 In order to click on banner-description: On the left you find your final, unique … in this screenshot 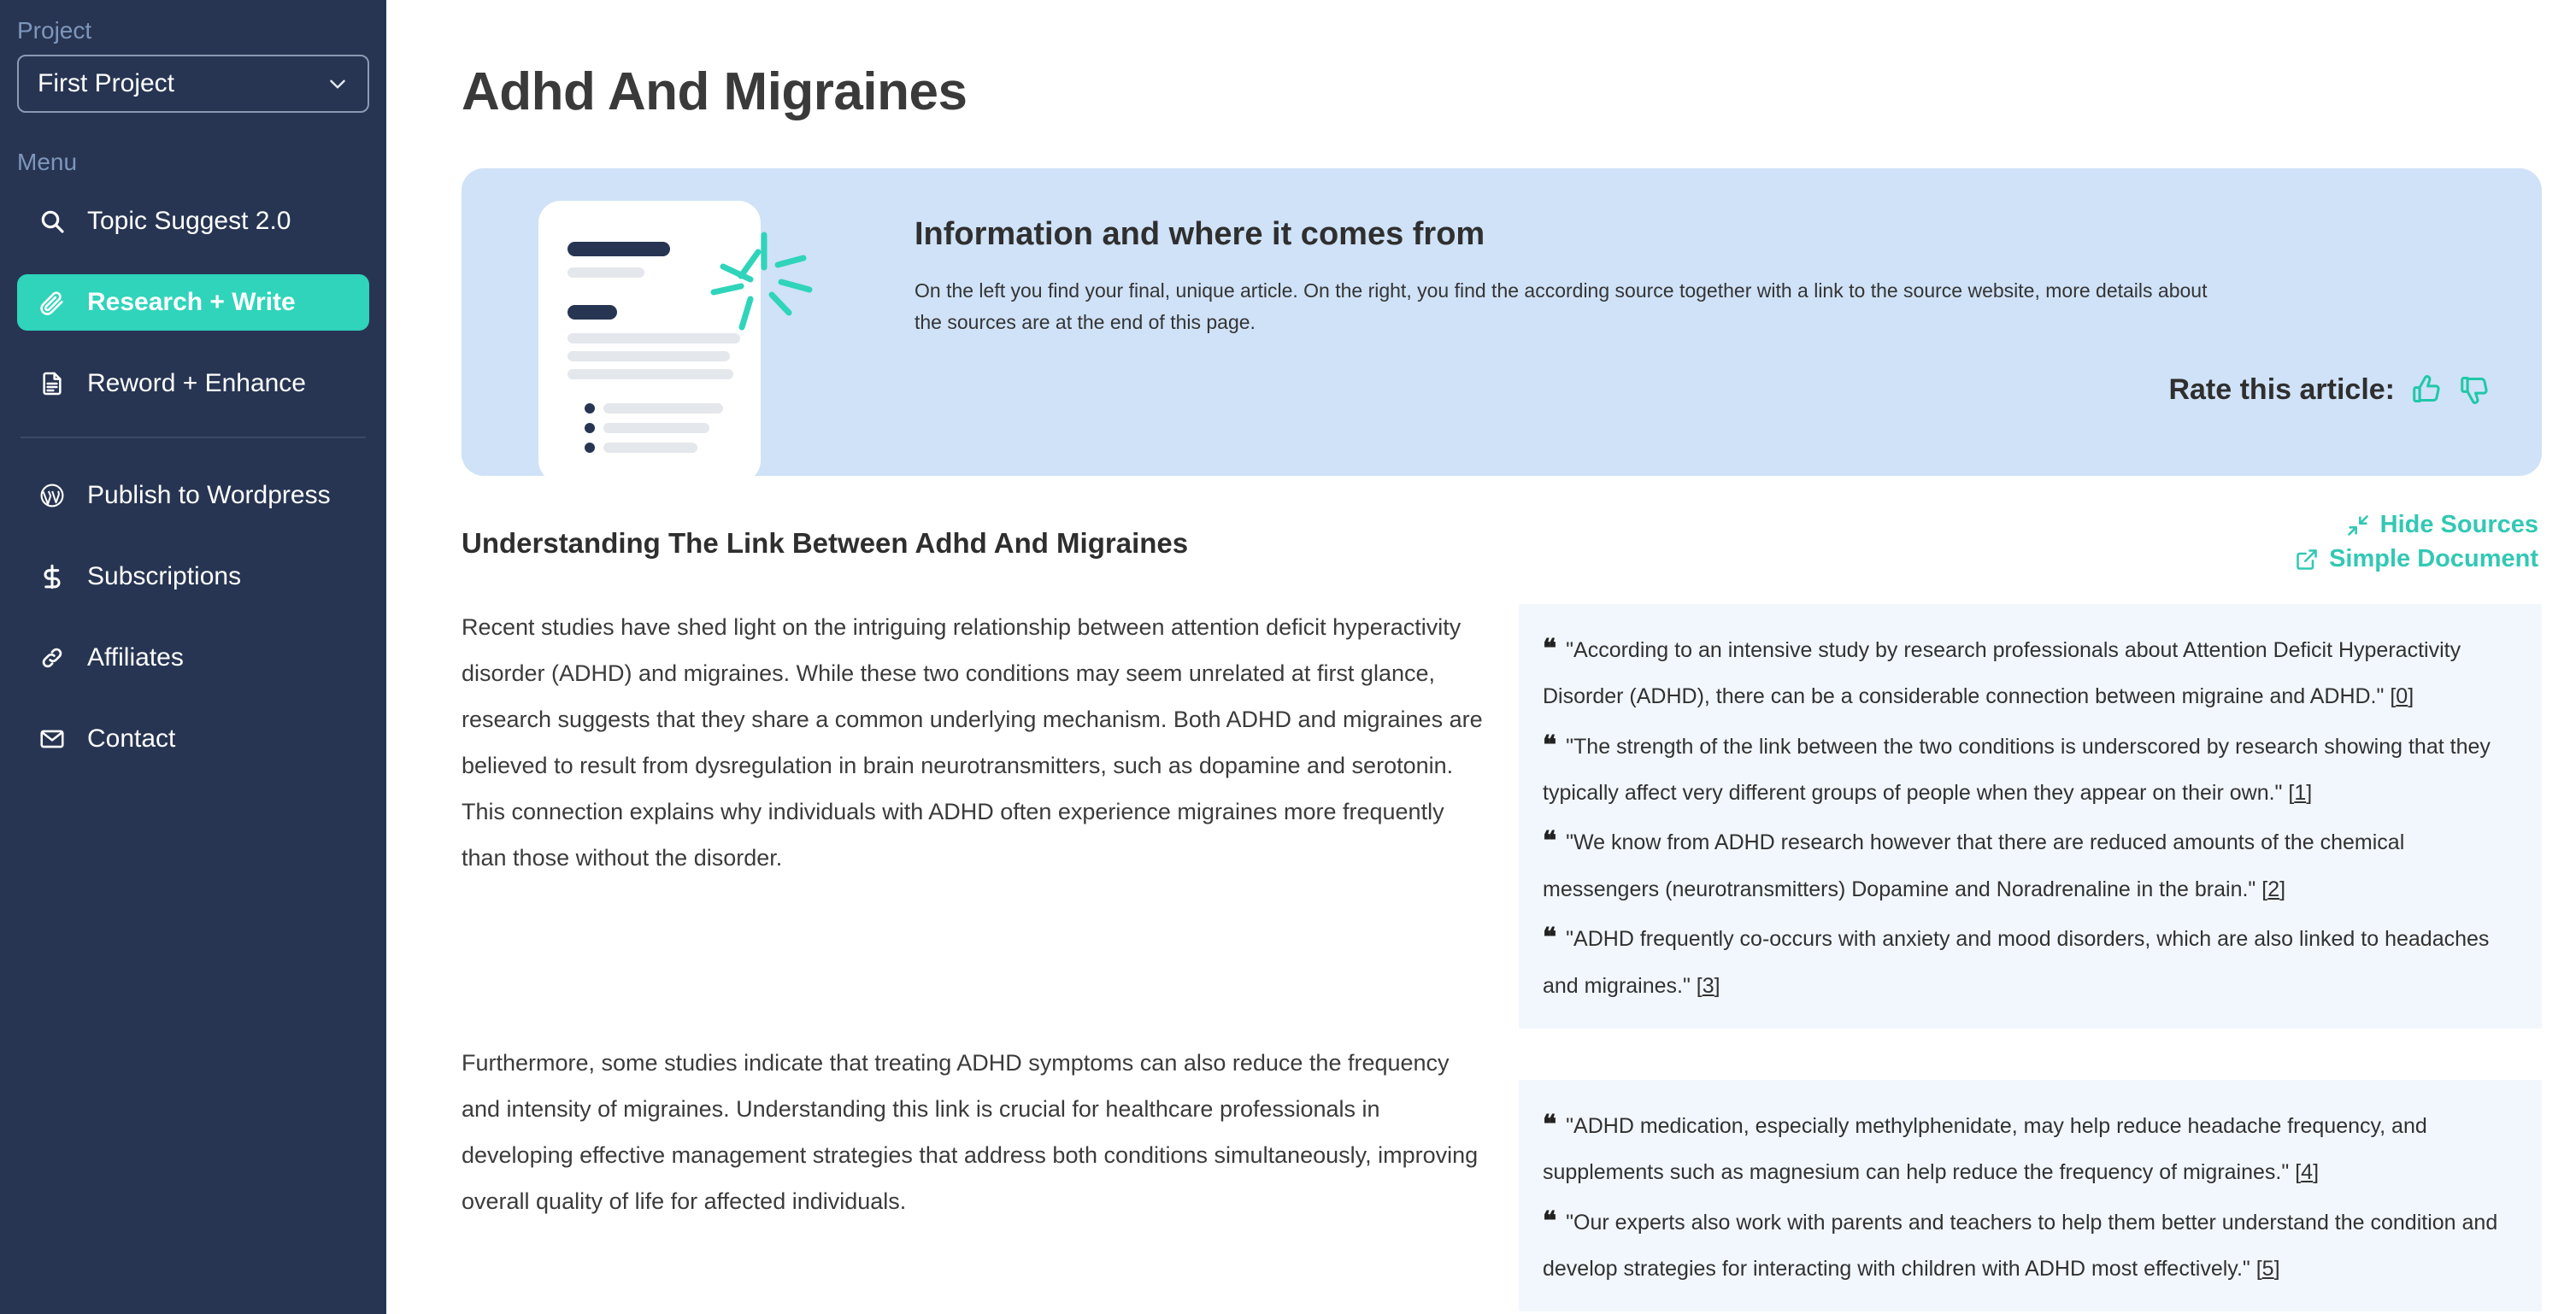, I will do `click(1561, 306)`.